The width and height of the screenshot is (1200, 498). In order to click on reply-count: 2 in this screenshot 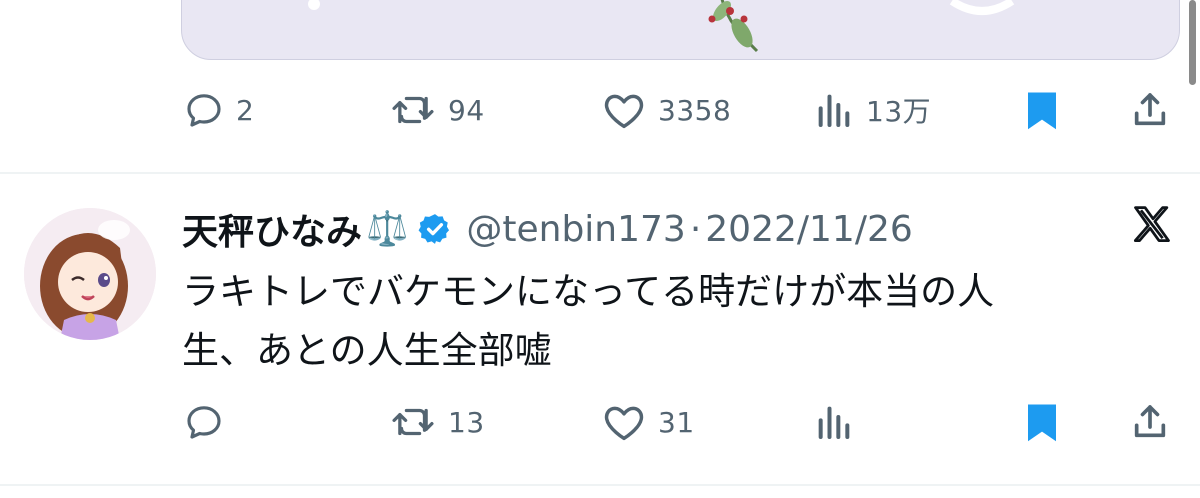, I will do `click(245, 110)`.